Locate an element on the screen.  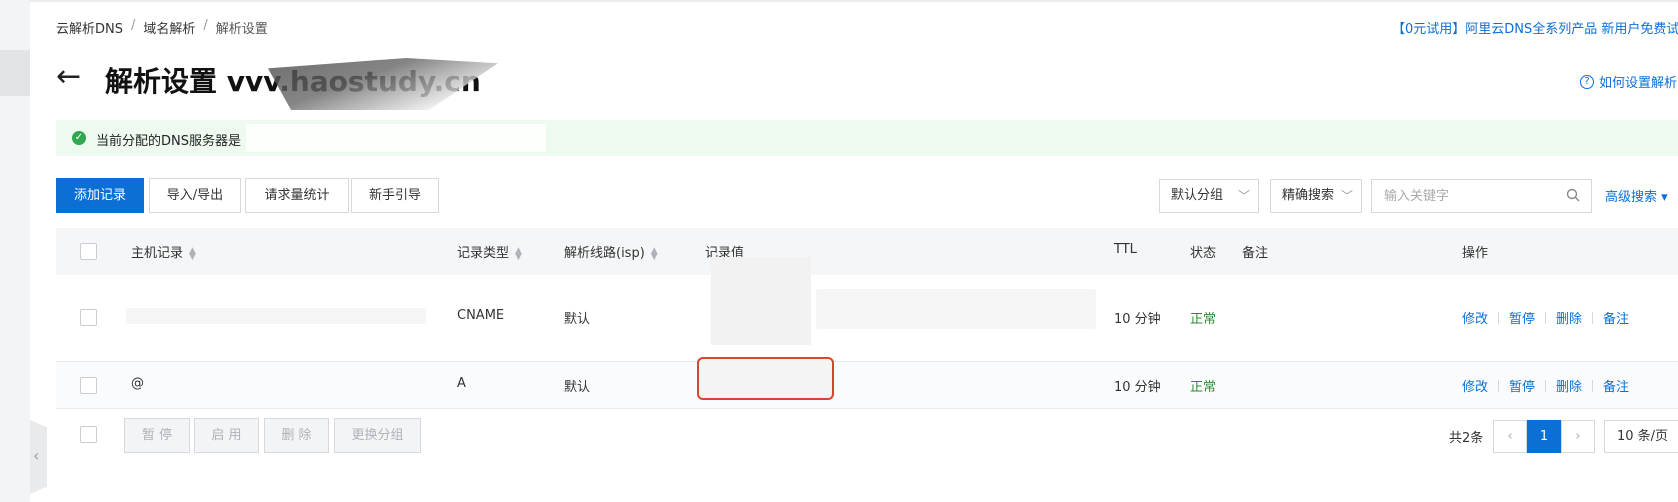
top-divider is located at coordinates (854, 1).